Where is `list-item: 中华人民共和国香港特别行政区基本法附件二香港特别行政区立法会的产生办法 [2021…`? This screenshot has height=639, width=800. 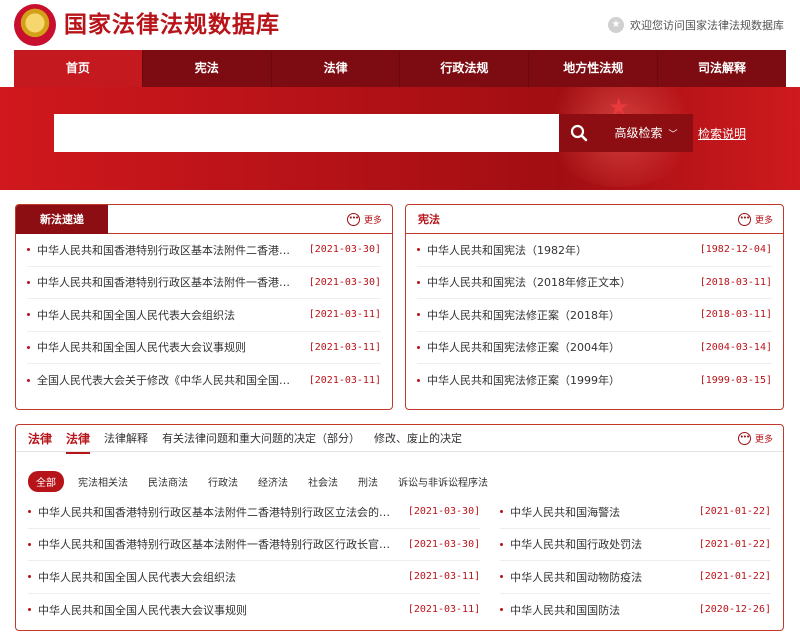
list-item: 中华人民共和国香港特别行政区基本法附件二香港特别行政区立法会的产生办法 [2021… is located at coordinates (254, 512).